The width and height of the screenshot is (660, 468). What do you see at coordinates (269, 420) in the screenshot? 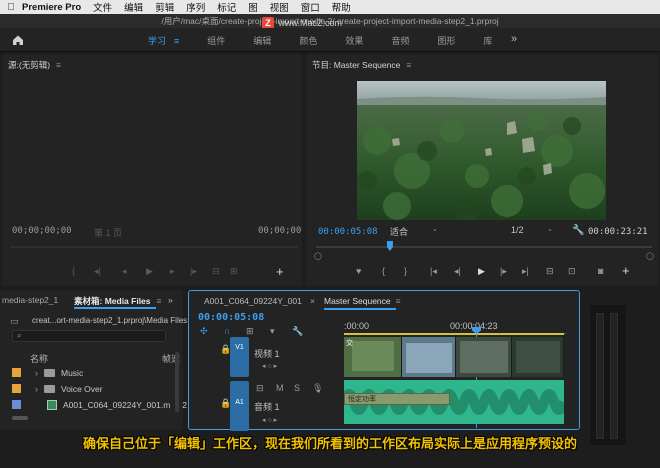
I see `a1-toggle-icon: ◂ ○ ▸` at bounding box center [269, 420].